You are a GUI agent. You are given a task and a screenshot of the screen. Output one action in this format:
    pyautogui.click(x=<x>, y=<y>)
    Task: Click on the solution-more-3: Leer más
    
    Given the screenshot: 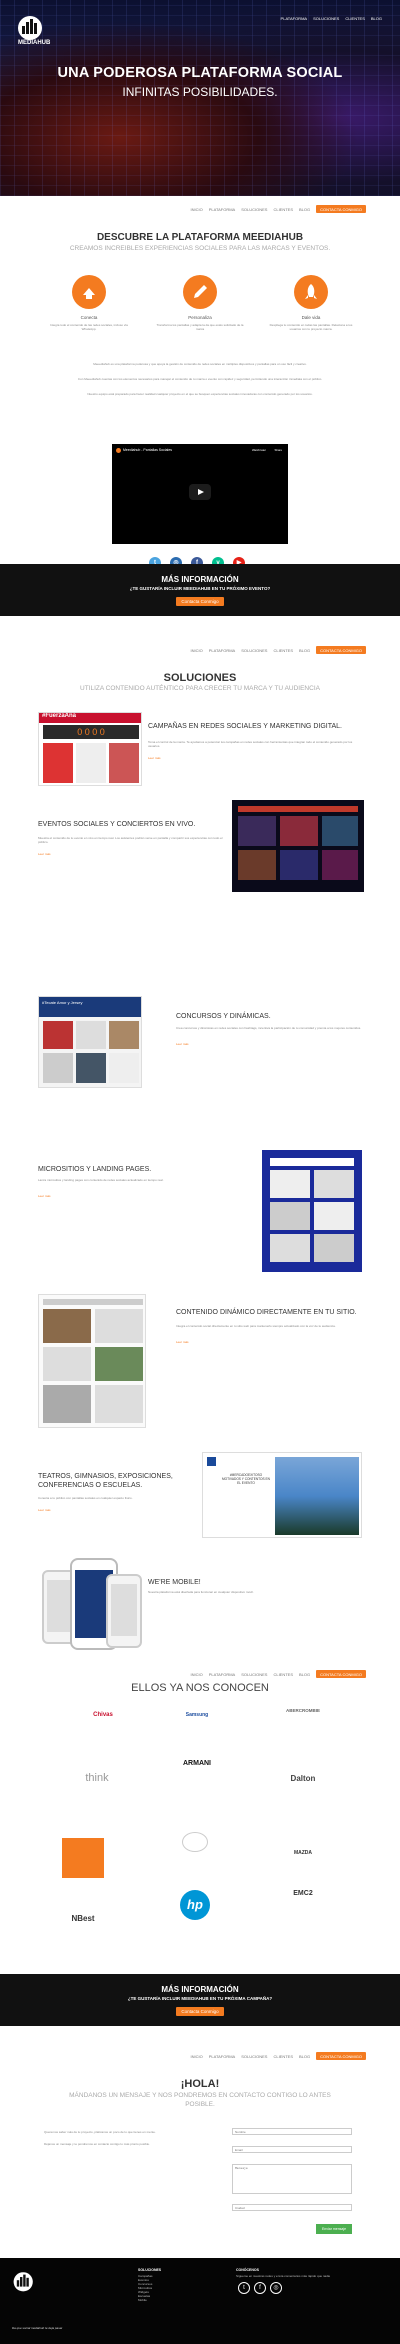 What is the action you would take?
    pyautogui.click(x=182, y=1044)
    